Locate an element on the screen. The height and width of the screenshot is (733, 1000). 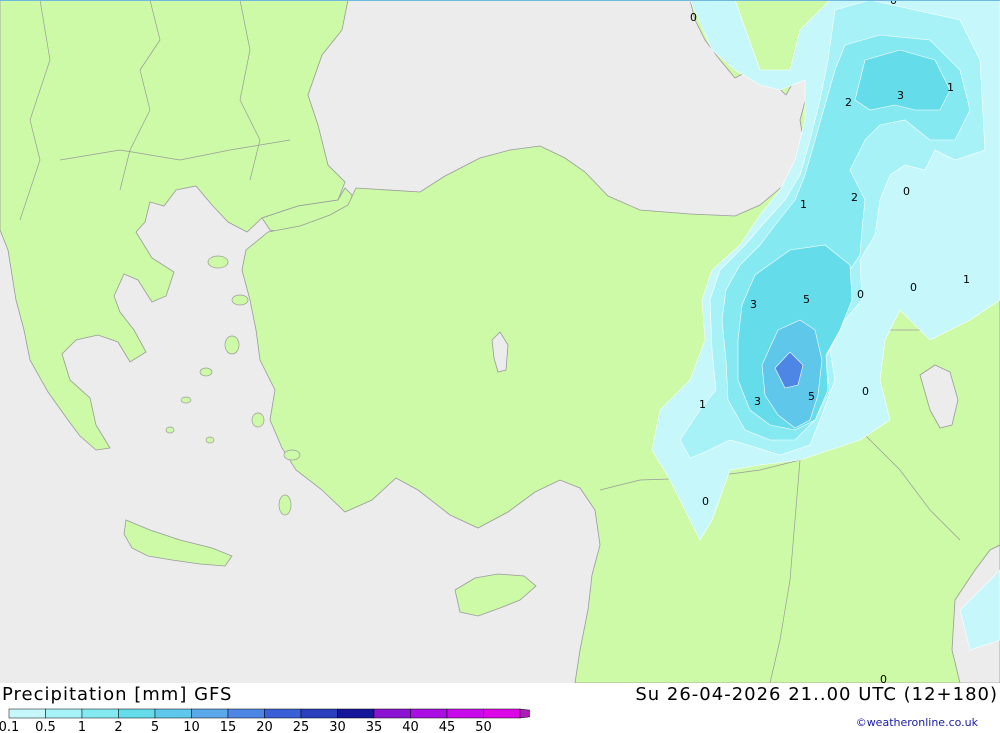
legend-tick-label: 2 is located at coordinates (118, 726).